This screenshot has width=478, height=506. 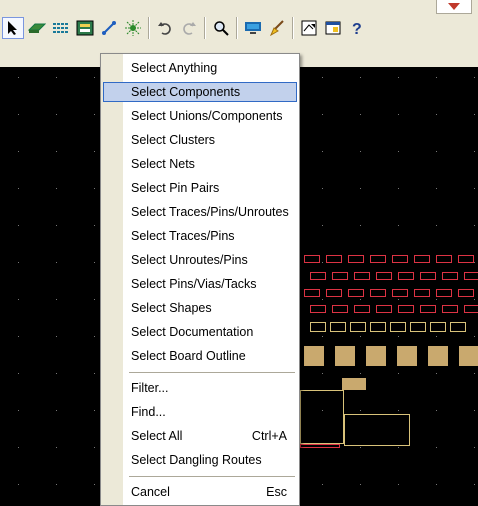 I want to click on menu-item-select-unroutes-pins: Select Unroutes/Pins, so click(x=200, y=260).